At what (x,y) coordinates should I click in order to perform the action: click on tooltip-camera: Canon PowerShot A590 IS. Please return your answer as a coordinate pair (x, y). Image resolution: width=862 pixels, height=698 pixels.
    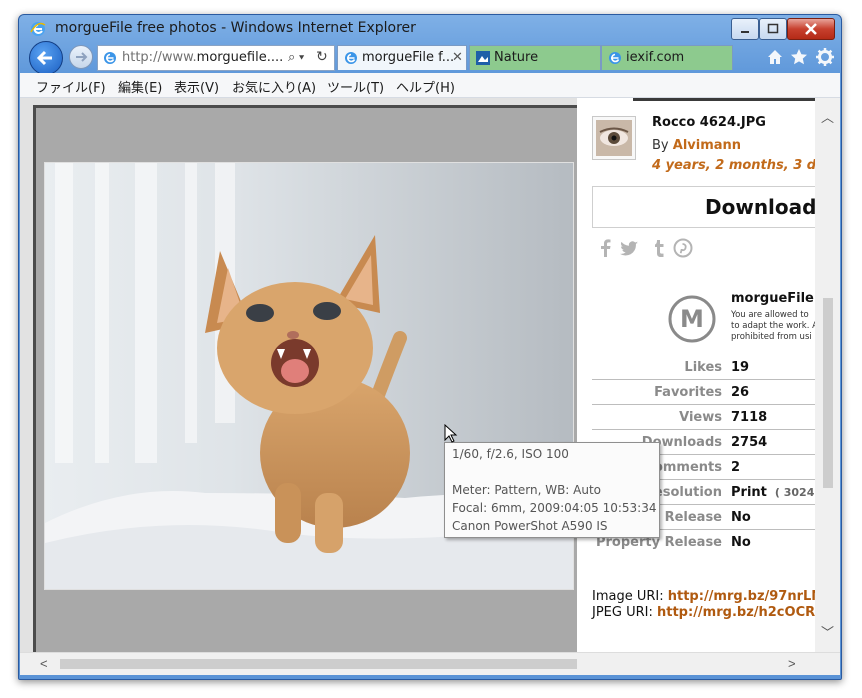
    Looking at the image, I should click on (530, 526).